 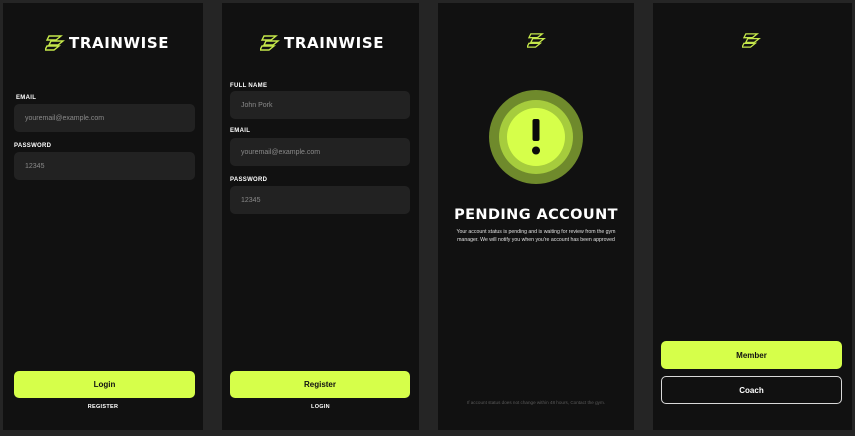 I want to click on login-button: Login, so click(x=104, y=384).